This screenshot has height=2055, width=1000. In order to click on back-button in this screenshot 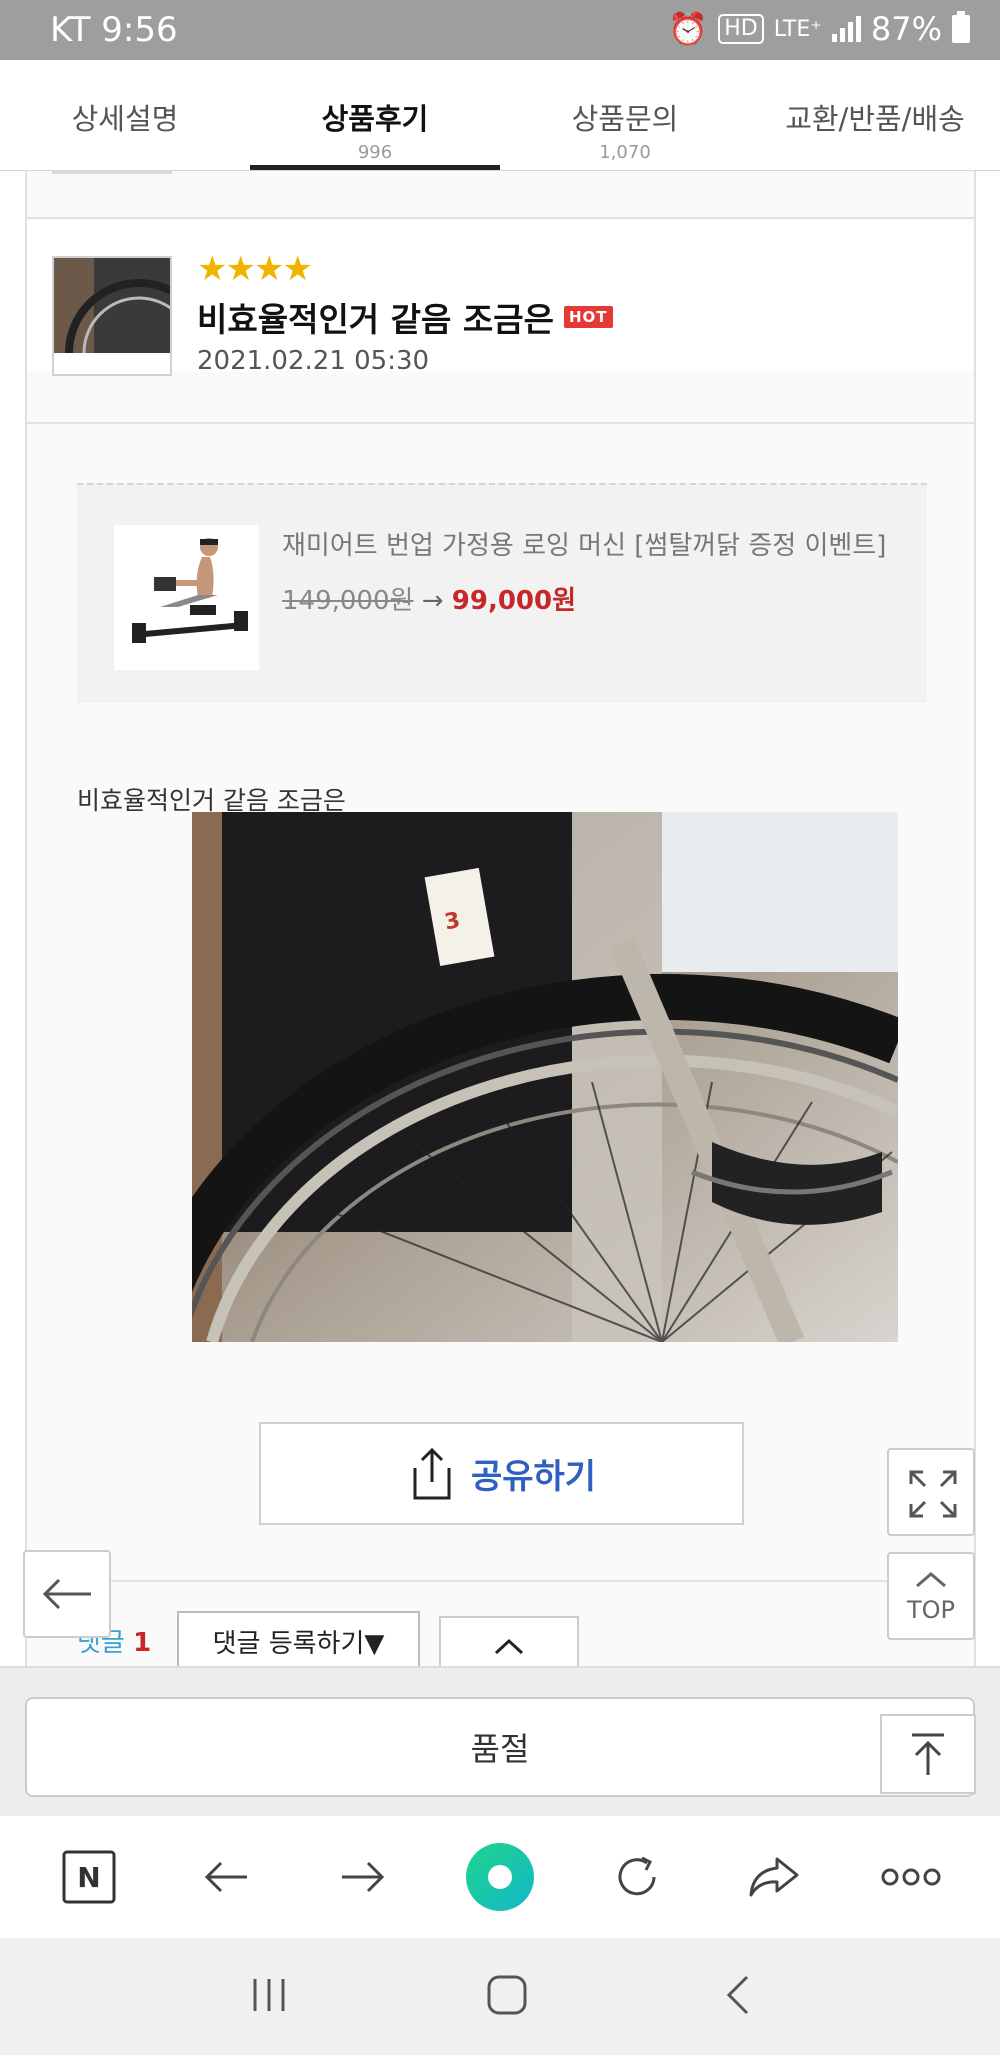, I will do `click(67, 1594)`.